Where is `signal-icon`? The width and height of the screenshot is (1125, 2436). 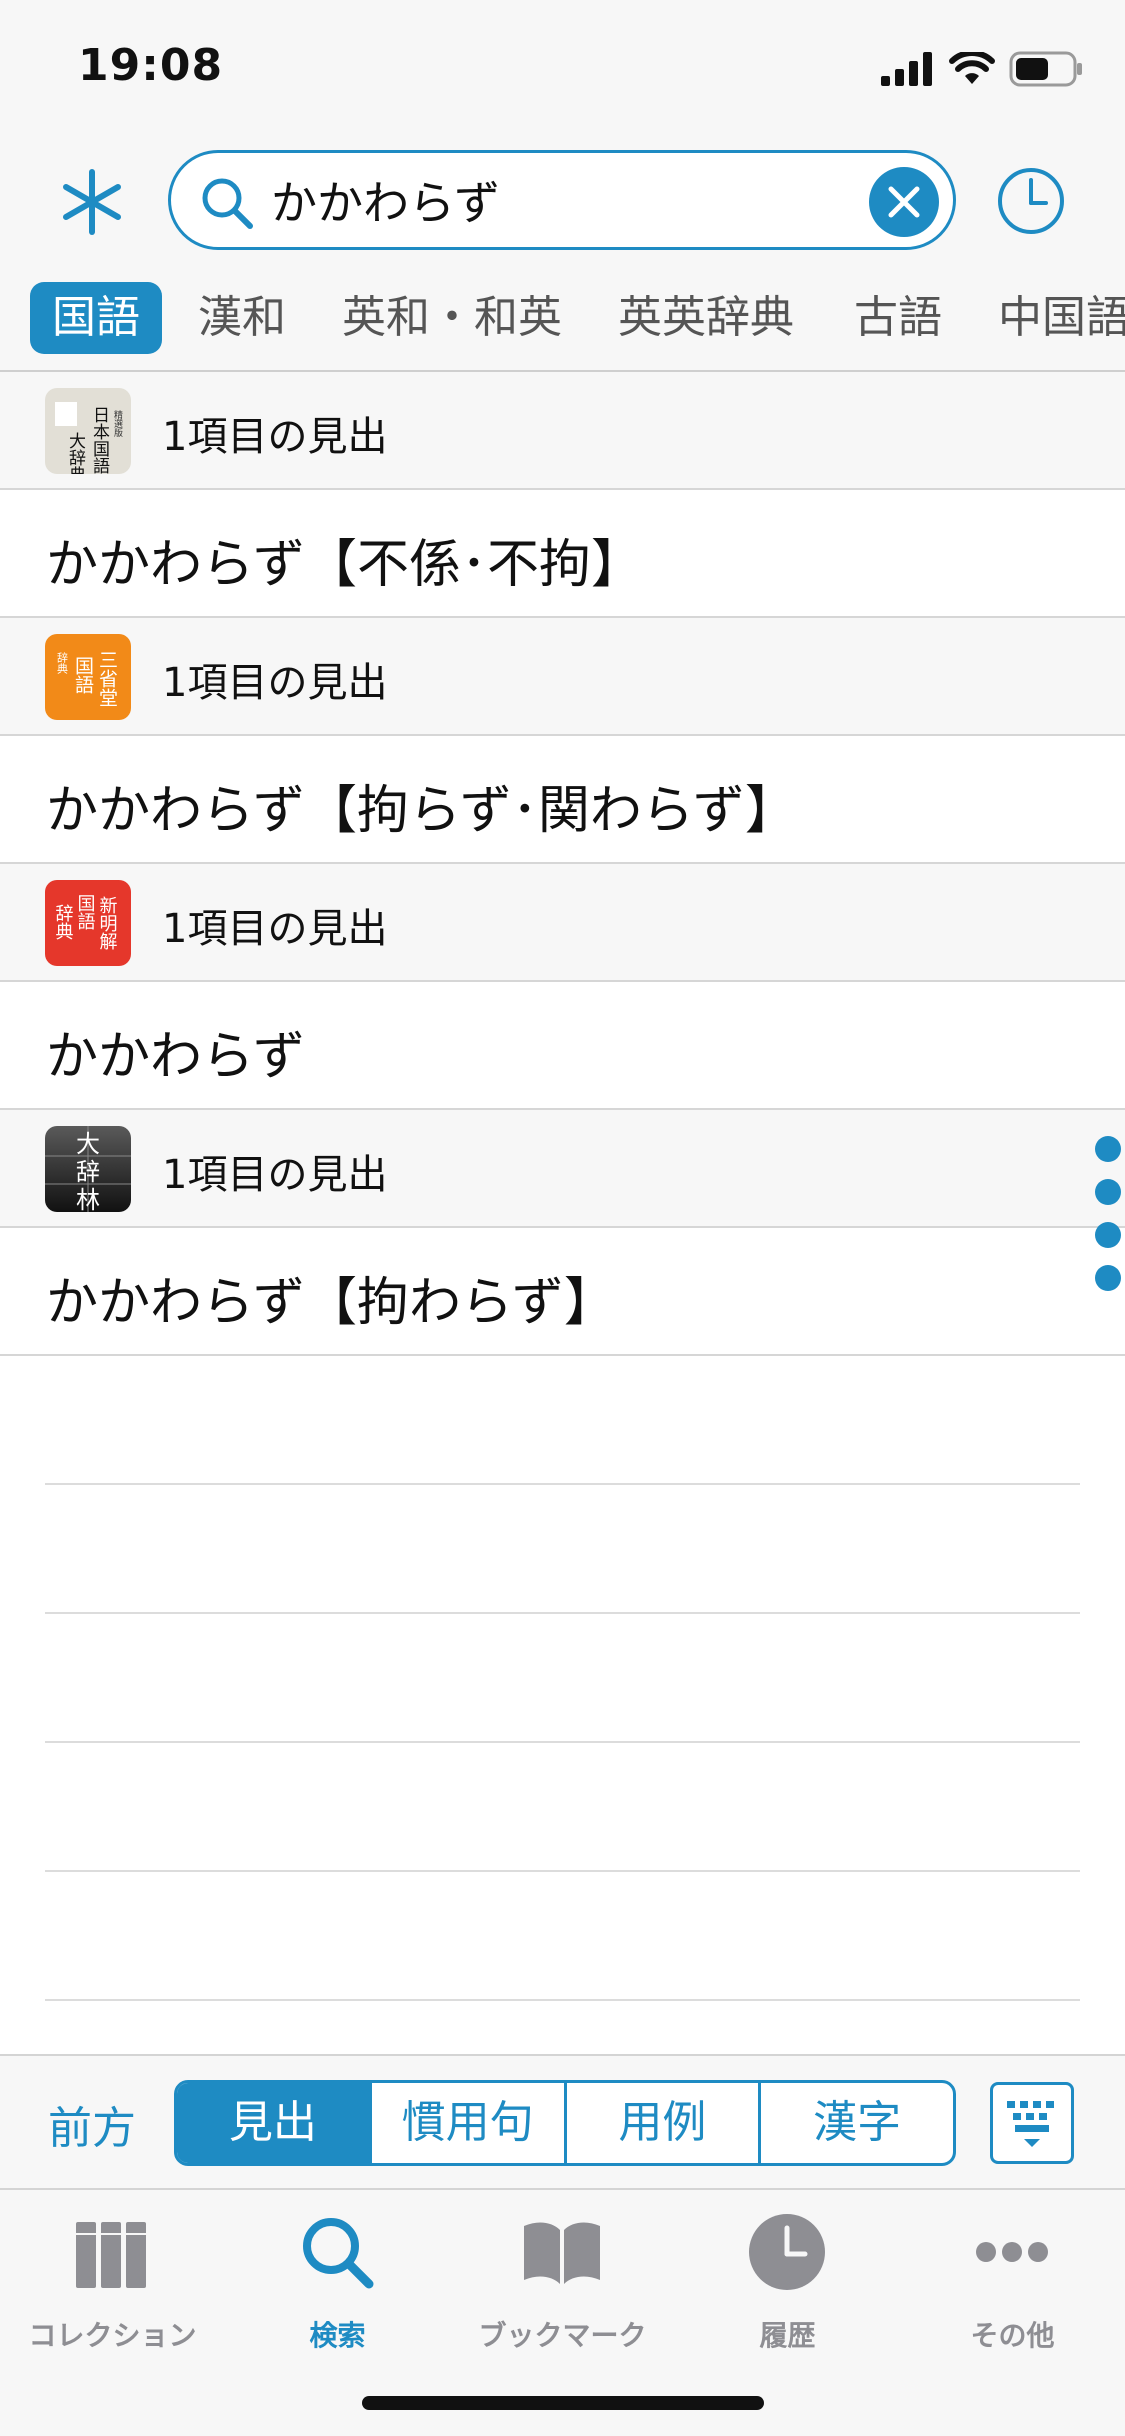
signal-icon is located at coordinates (906, 69).